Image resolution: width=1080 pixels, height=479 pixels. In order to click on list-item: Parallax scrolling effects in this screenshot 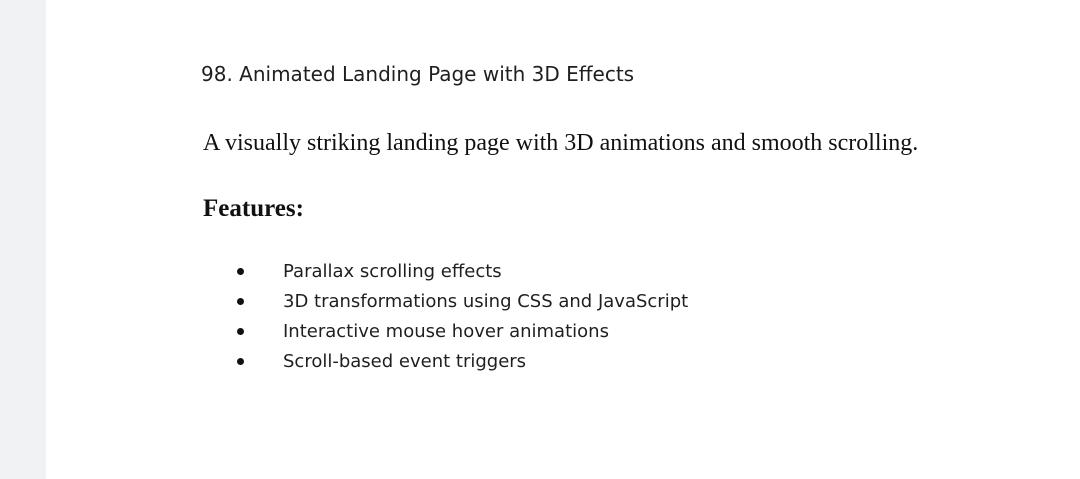, I will do `click(462, 271)`.